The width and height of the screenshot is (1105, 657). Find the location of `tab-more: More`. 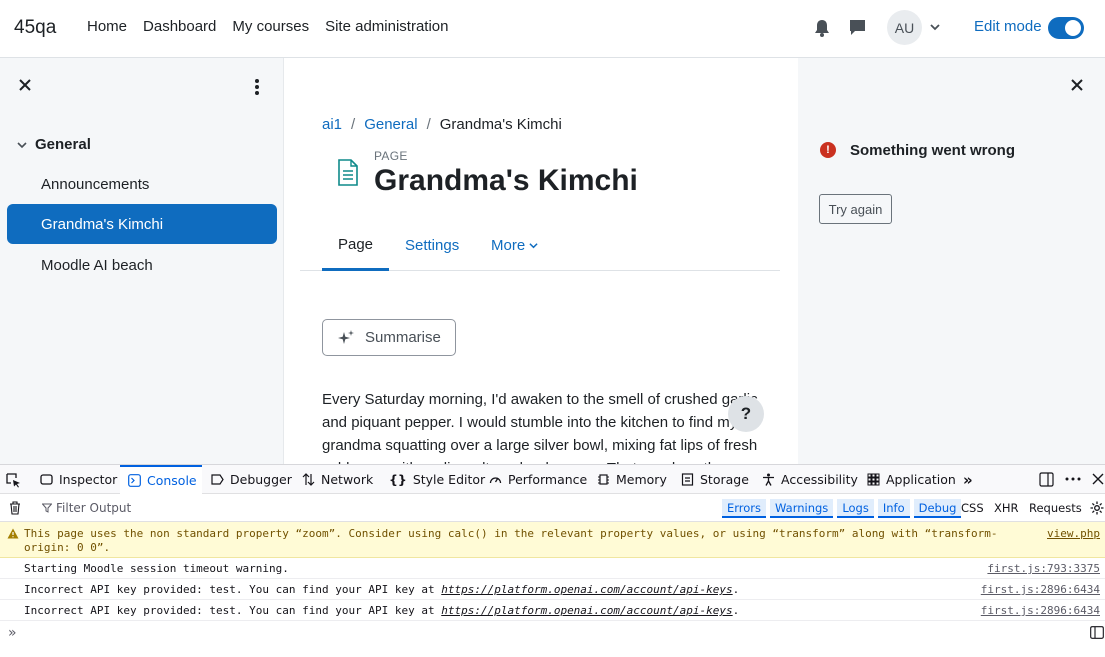

tab-more: More is located at coordinates (514, 245).